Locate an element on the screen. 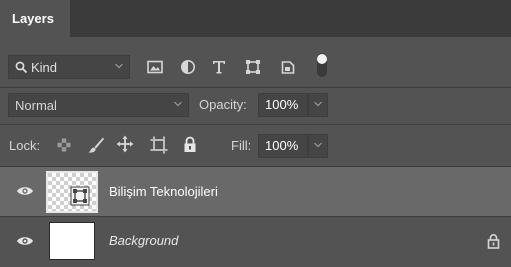 This screenshot has height=267, width=511. opacity-label: Opacity: is located at coordinates (223, 104).